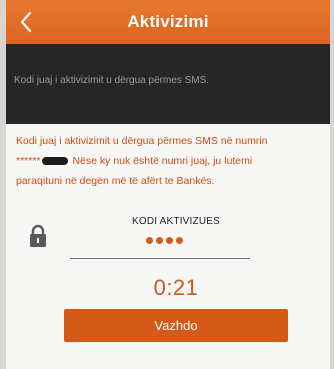  Describe the element at coordinates (176, 287) in the screenshot. I see `countdown-timer: 0:21` at that location.